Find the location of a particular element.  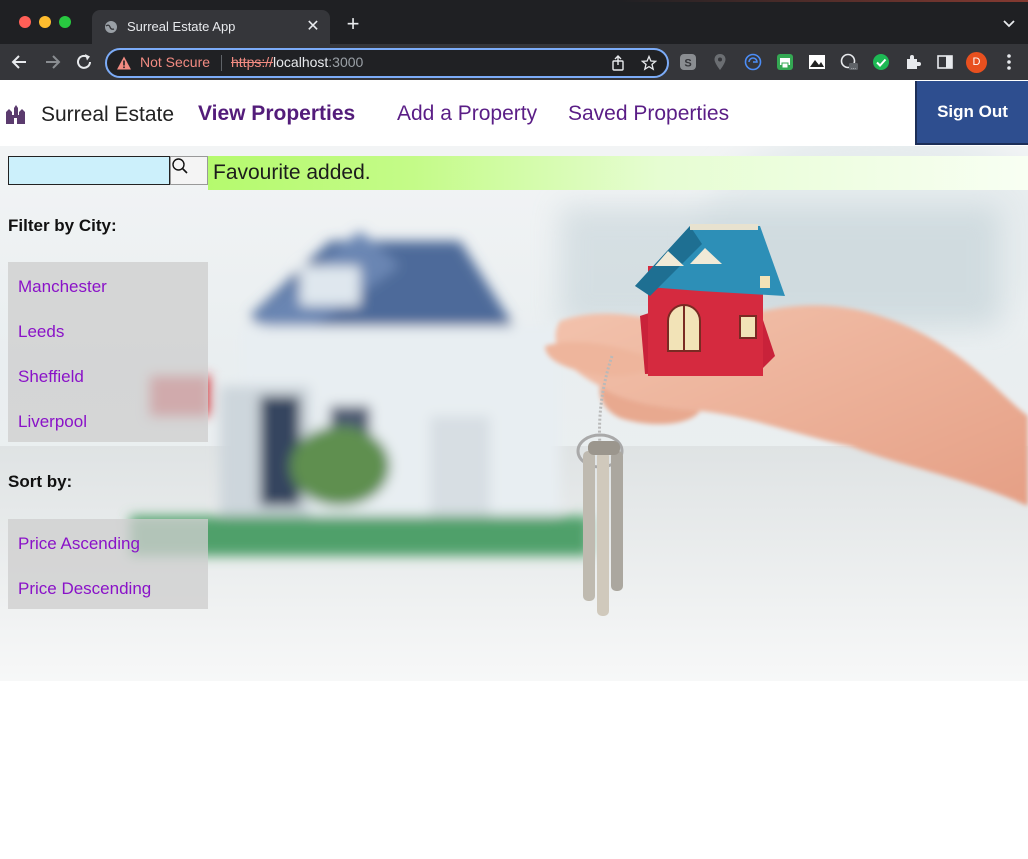

profile-avatar: D is located at coordinates (976, 62).